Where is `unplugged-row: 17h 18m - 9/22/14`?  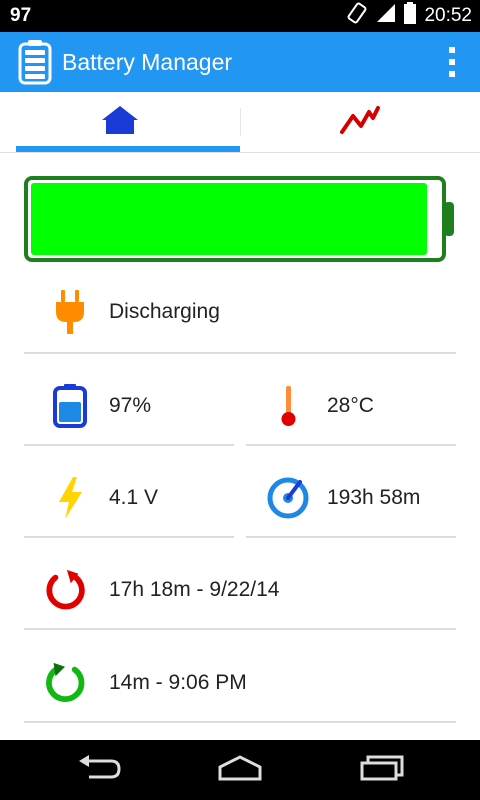
unplugged-row: 17h 18m - 9/22/14 is located at coordinates (161, 590).